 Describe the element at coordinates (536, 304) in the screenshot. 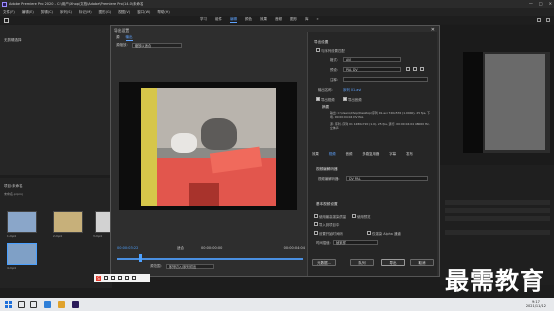

I see `clock: 9:17 2021/11/12` at that location.